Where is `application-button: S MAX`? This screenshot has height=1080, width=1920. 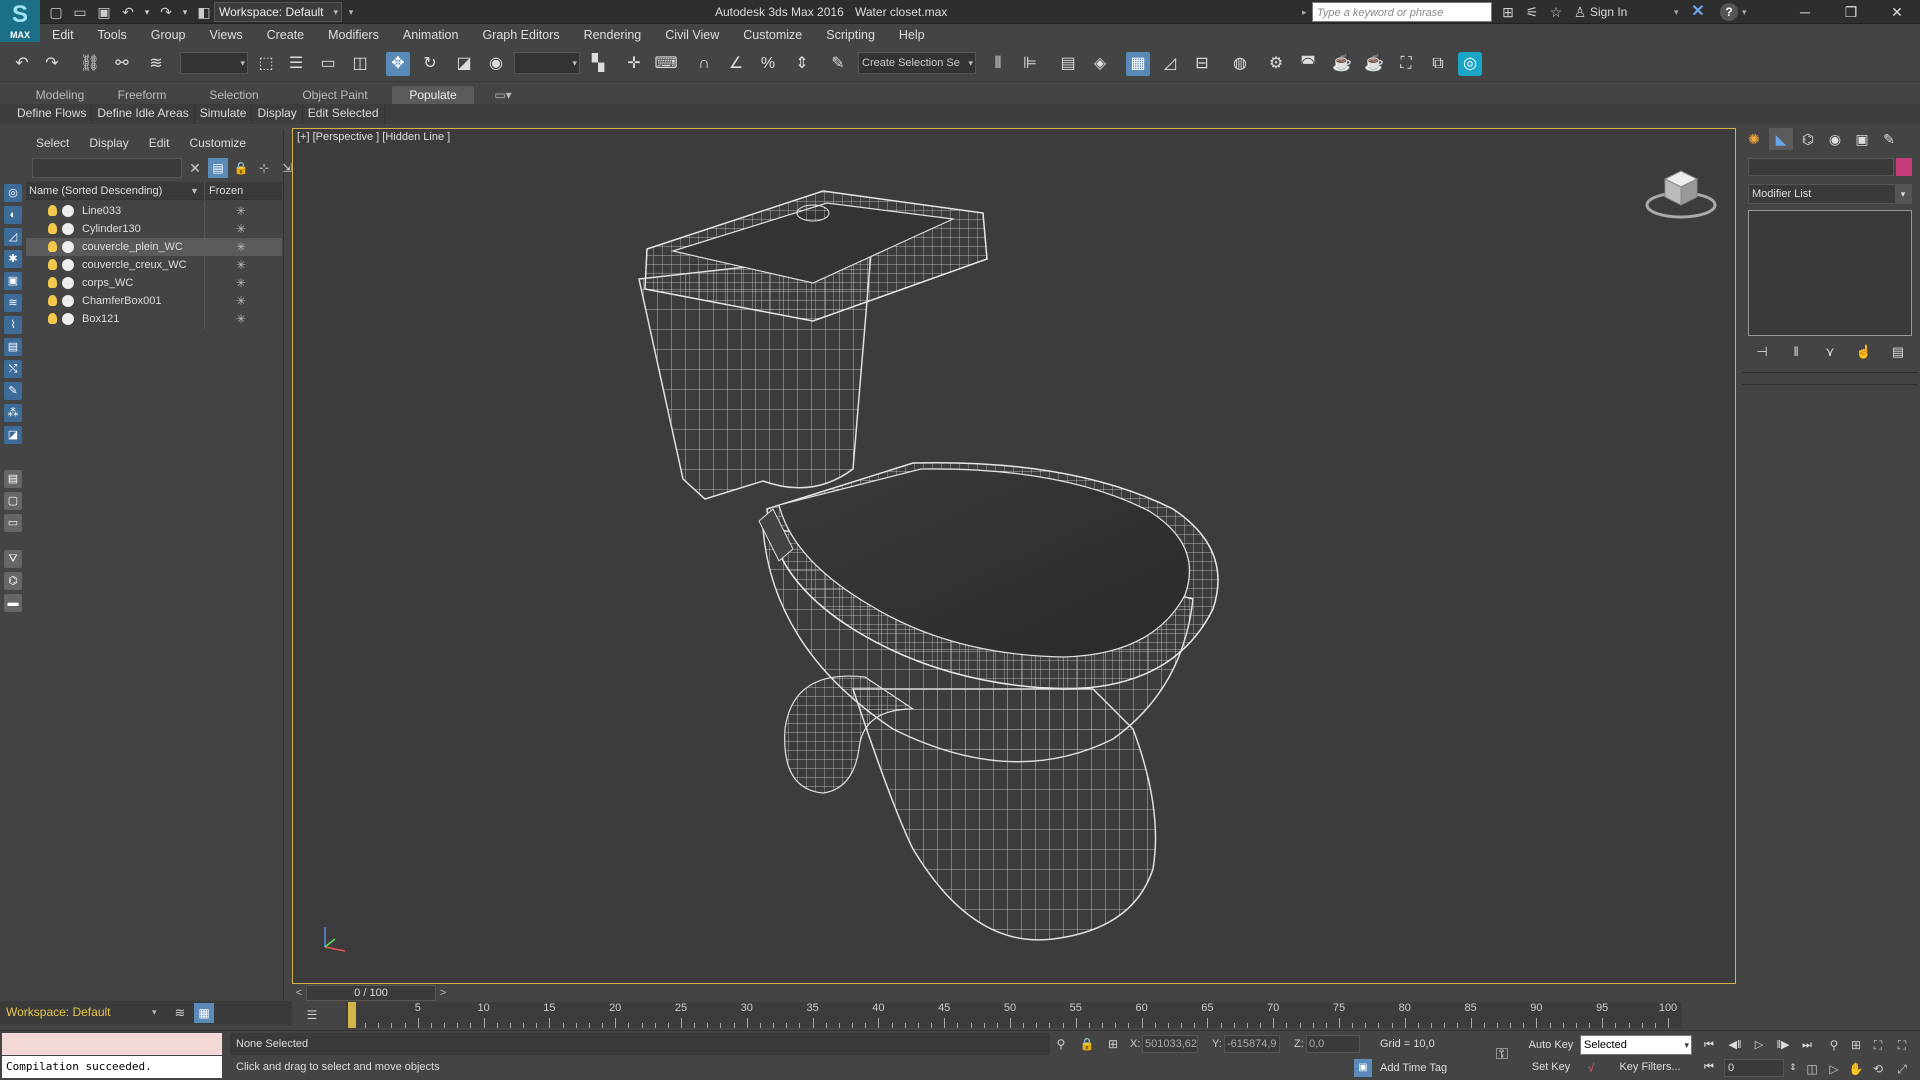 application-button: S MAX is located at coordinates (20, 21).